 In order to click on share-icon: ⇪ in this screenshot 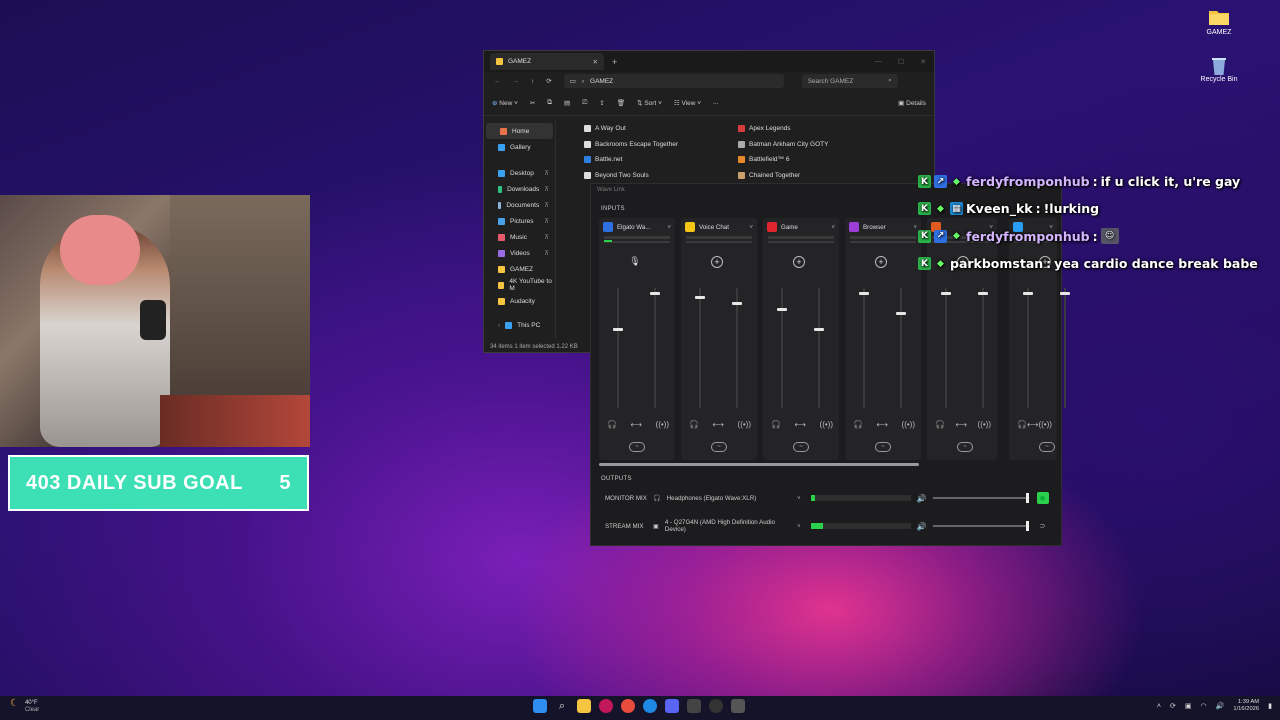, I will do `click(601, 103)`.